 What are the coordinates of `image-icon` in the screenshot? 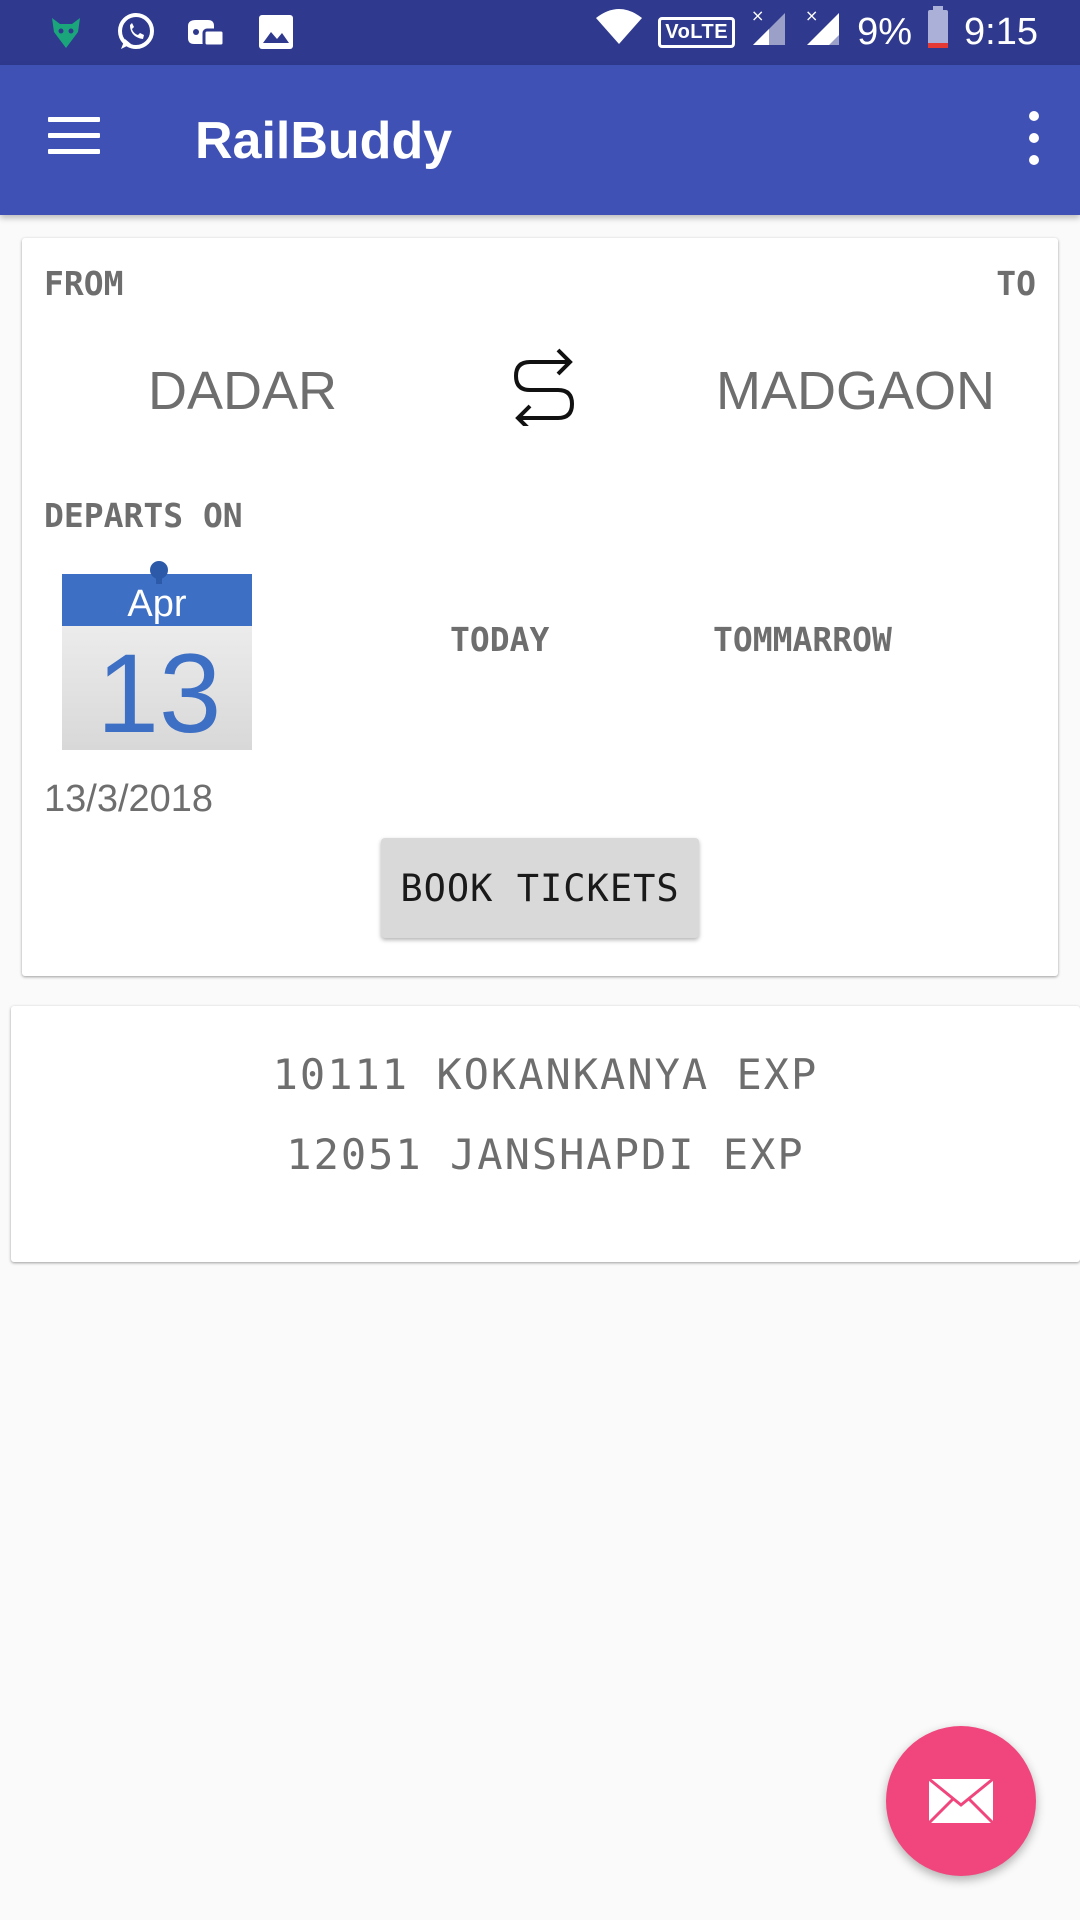 It's located at (276, 32).